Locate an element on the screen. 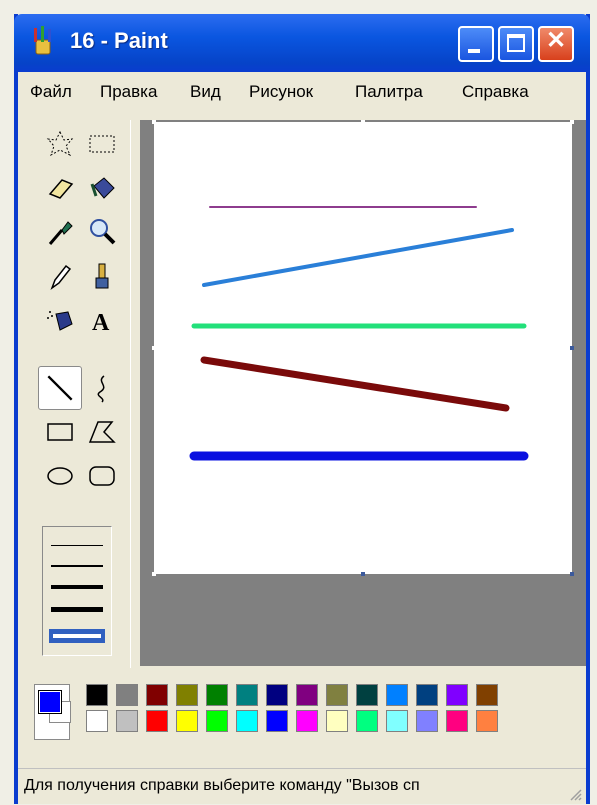  ellipse-icon is located at coordinates (60, 476).